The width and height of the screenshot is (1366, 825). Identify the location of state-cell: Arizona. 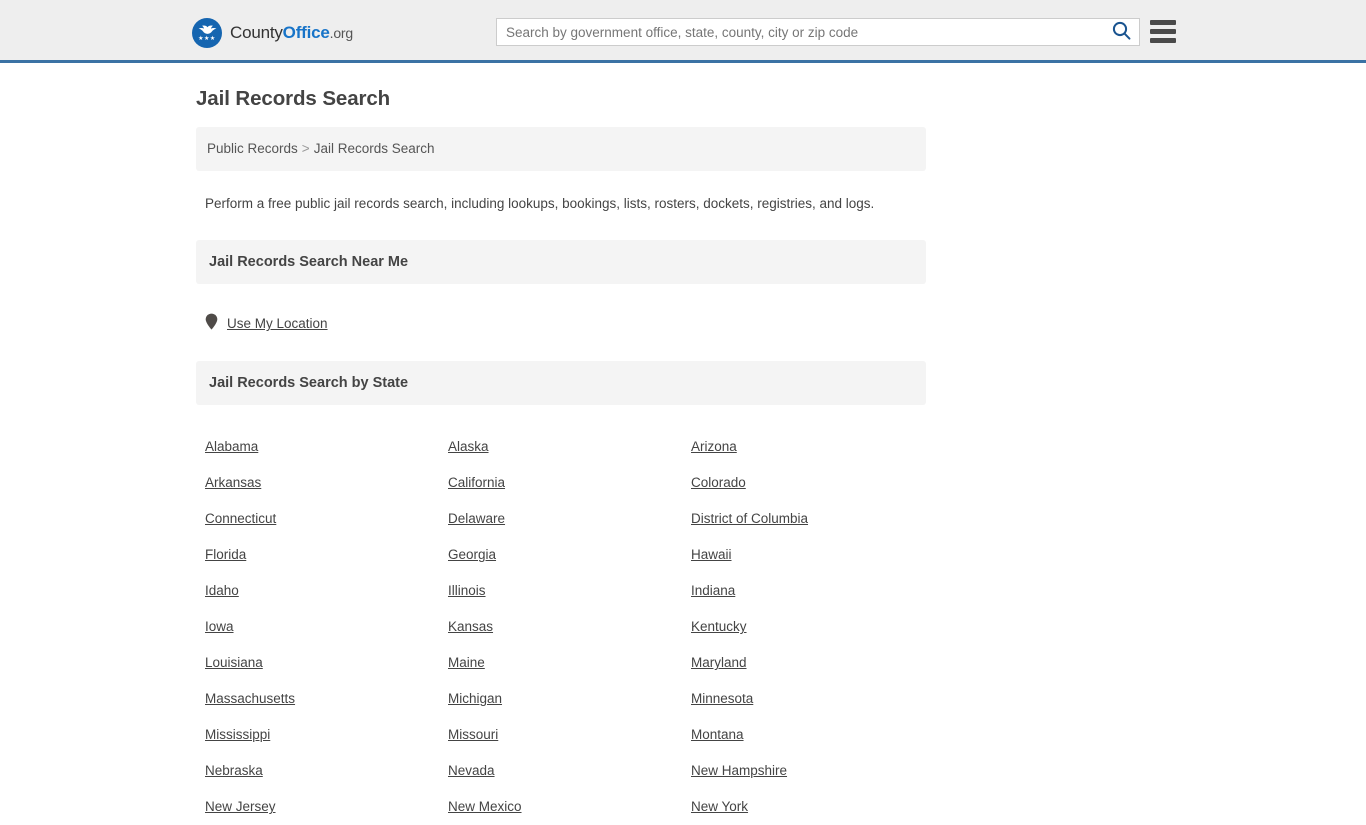
(813, 447).